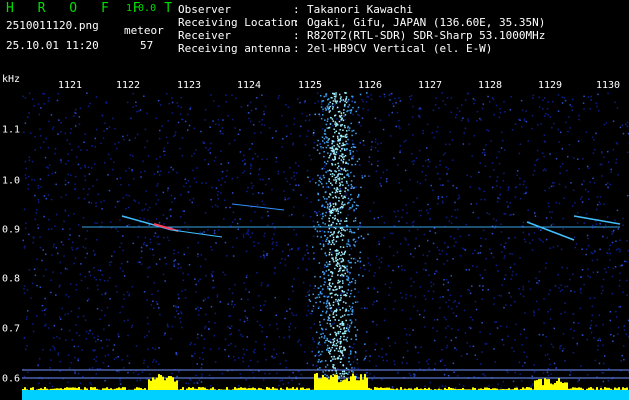  Describe the element at coordinates (249, 85) in the screenshot. I see `x-tick-label: 1124` at that location.